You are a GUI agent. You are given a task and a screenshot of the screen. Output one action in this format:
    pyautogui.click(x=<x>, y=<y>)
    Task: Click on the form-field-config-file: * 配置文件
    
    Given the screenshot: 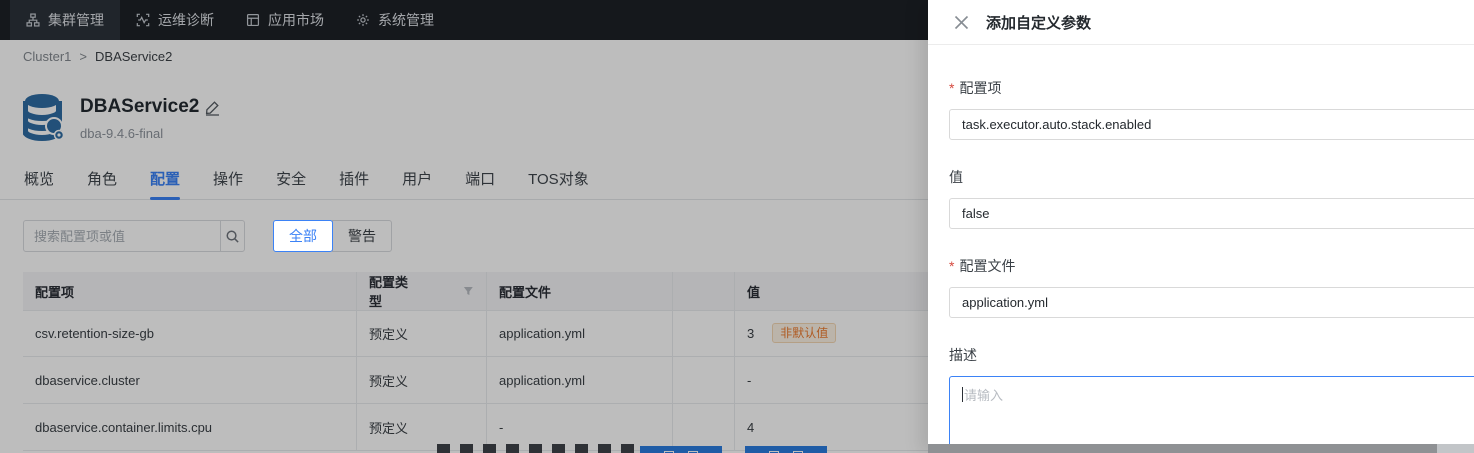 What is the action you would take?
    pyautogui.click(x=1211, y=287)
    